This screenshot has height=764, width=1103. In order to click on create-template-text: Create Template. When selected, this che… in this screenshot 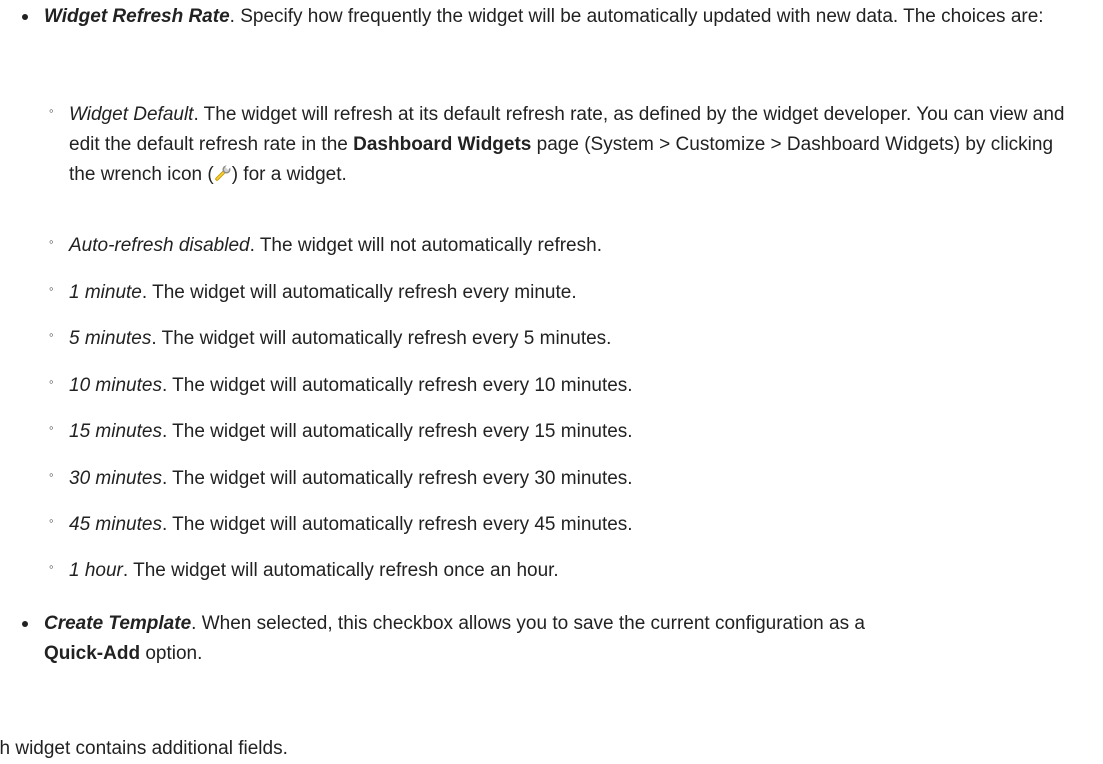, I will do `click(568, 639)`.